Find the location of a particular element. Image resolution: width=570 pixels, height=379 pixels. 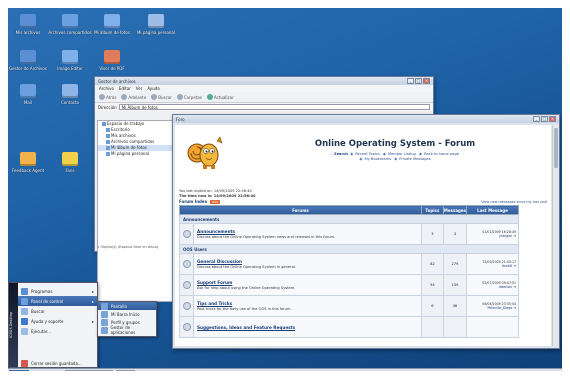

search-button: Buscar is located at coordinates (161, 97).